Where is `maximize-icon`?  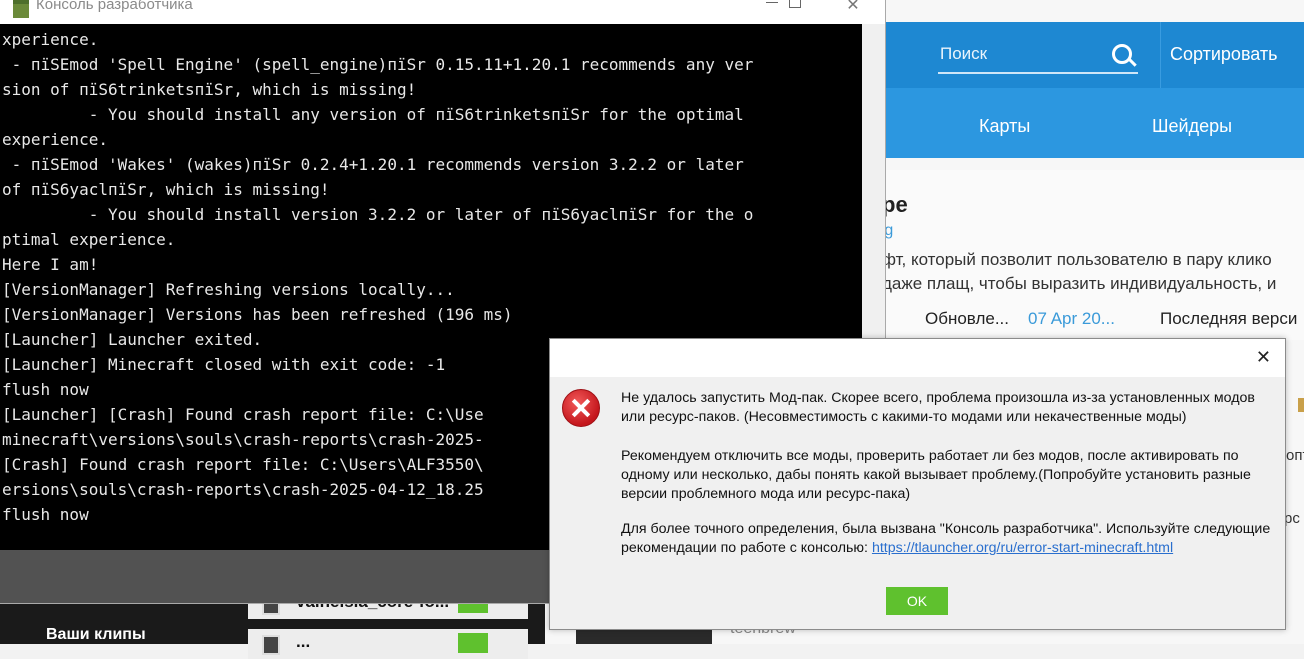
maximize-icon is located at coordinates (795, 4).